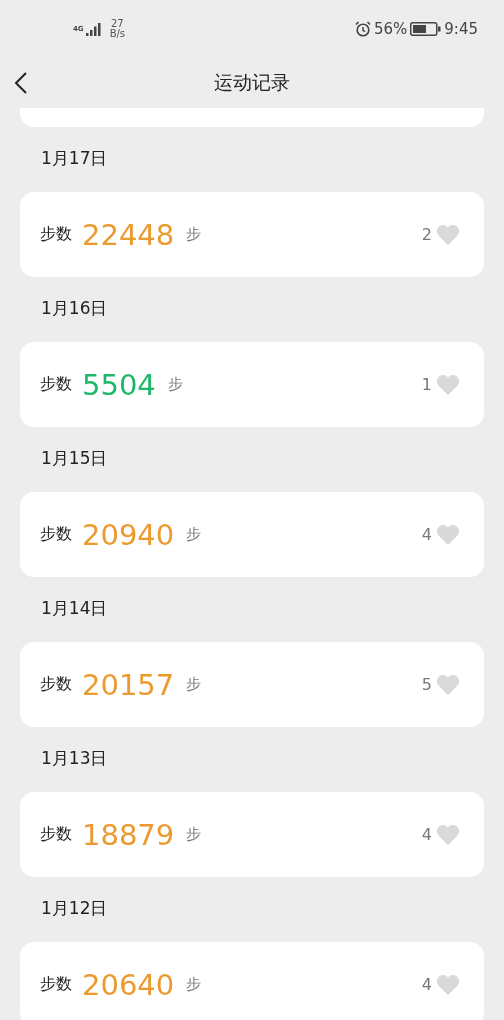 This screenshot has height=1020, width=504. Describe the element at coordinates (21, 83) in the screenshot. I see `back-icon` at that location.